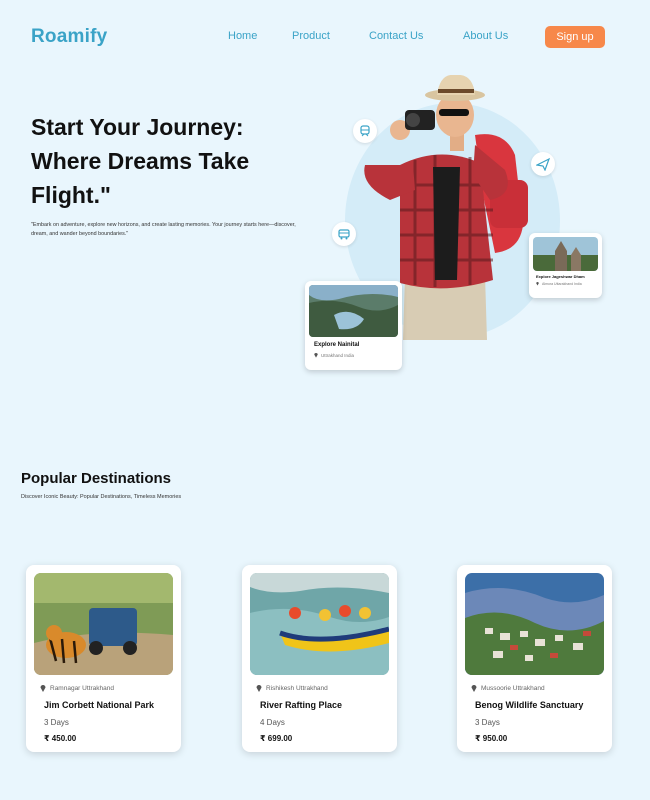 This screenshot has width=650, height=800. Describe the element at coordinates (508, 688) in the screenshot. I see `destination-location: Mussoorie Uttrakhand` at that location.